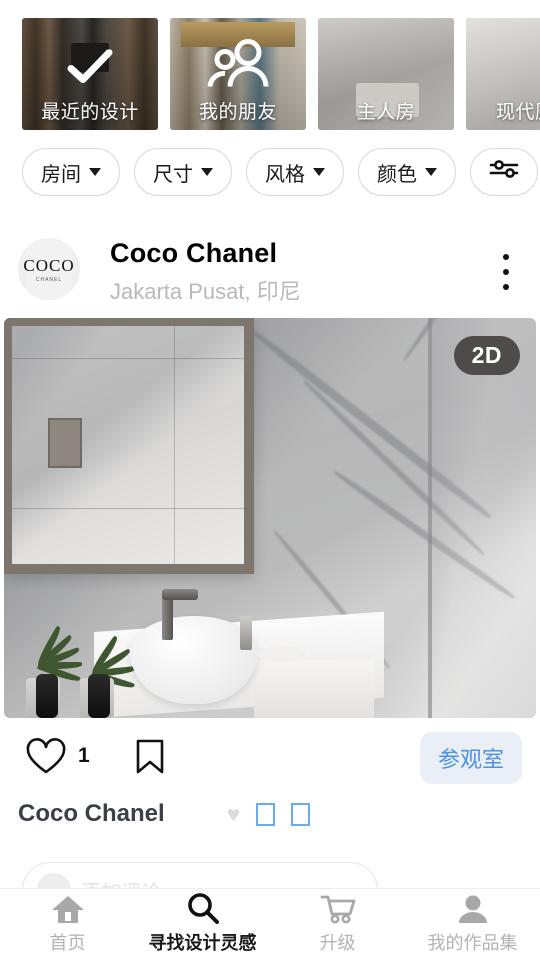 This screenshot has width=540, height=960. I want to click on story-label: 现代厨, so click(518, 112).